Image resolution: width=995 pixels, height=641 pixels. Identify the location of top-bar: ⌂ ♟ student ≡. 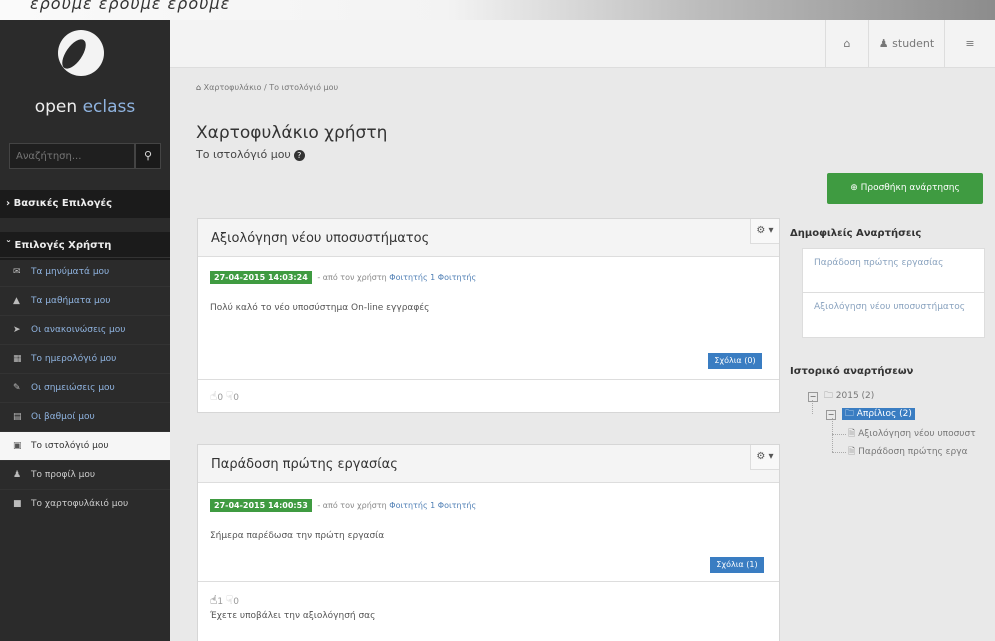
(582, 44).